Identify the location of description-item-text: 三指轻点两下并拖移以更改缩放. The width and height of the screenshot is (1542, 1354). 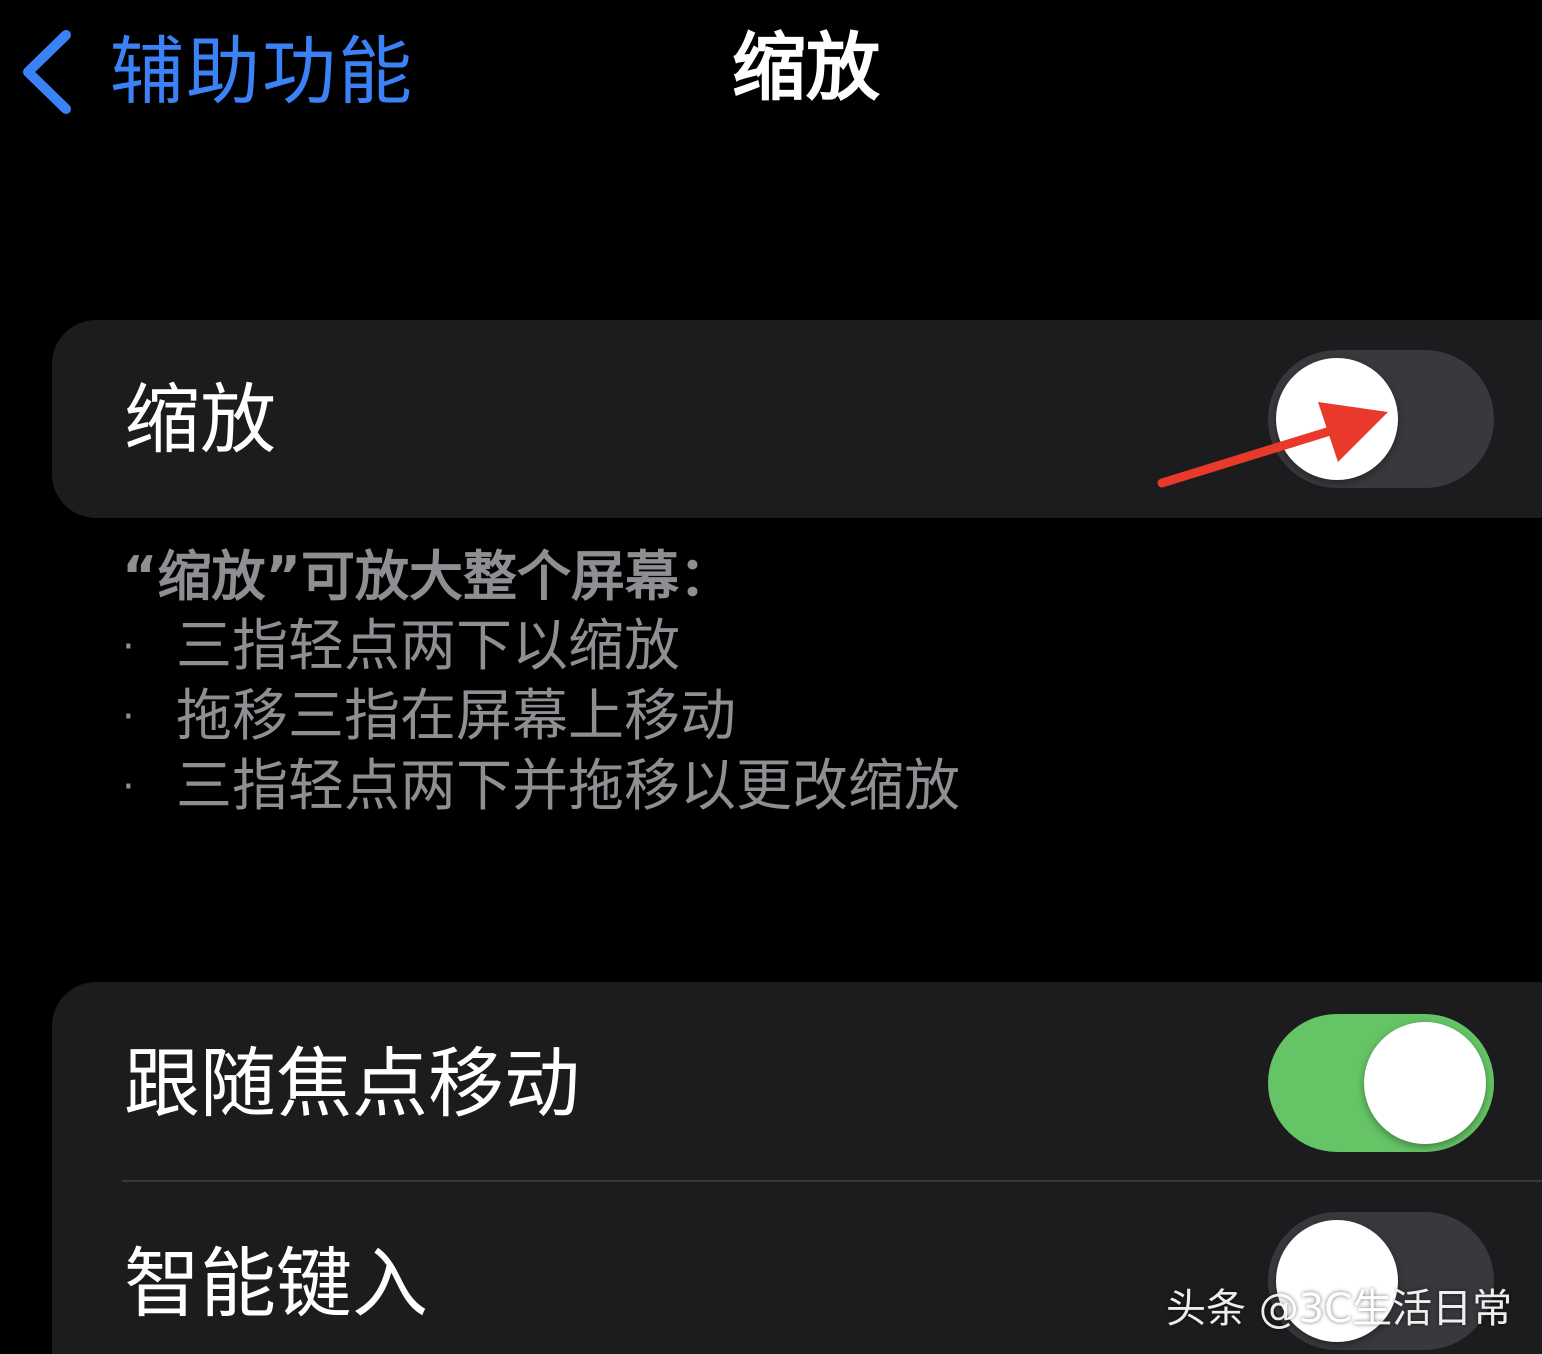
(568, 786).